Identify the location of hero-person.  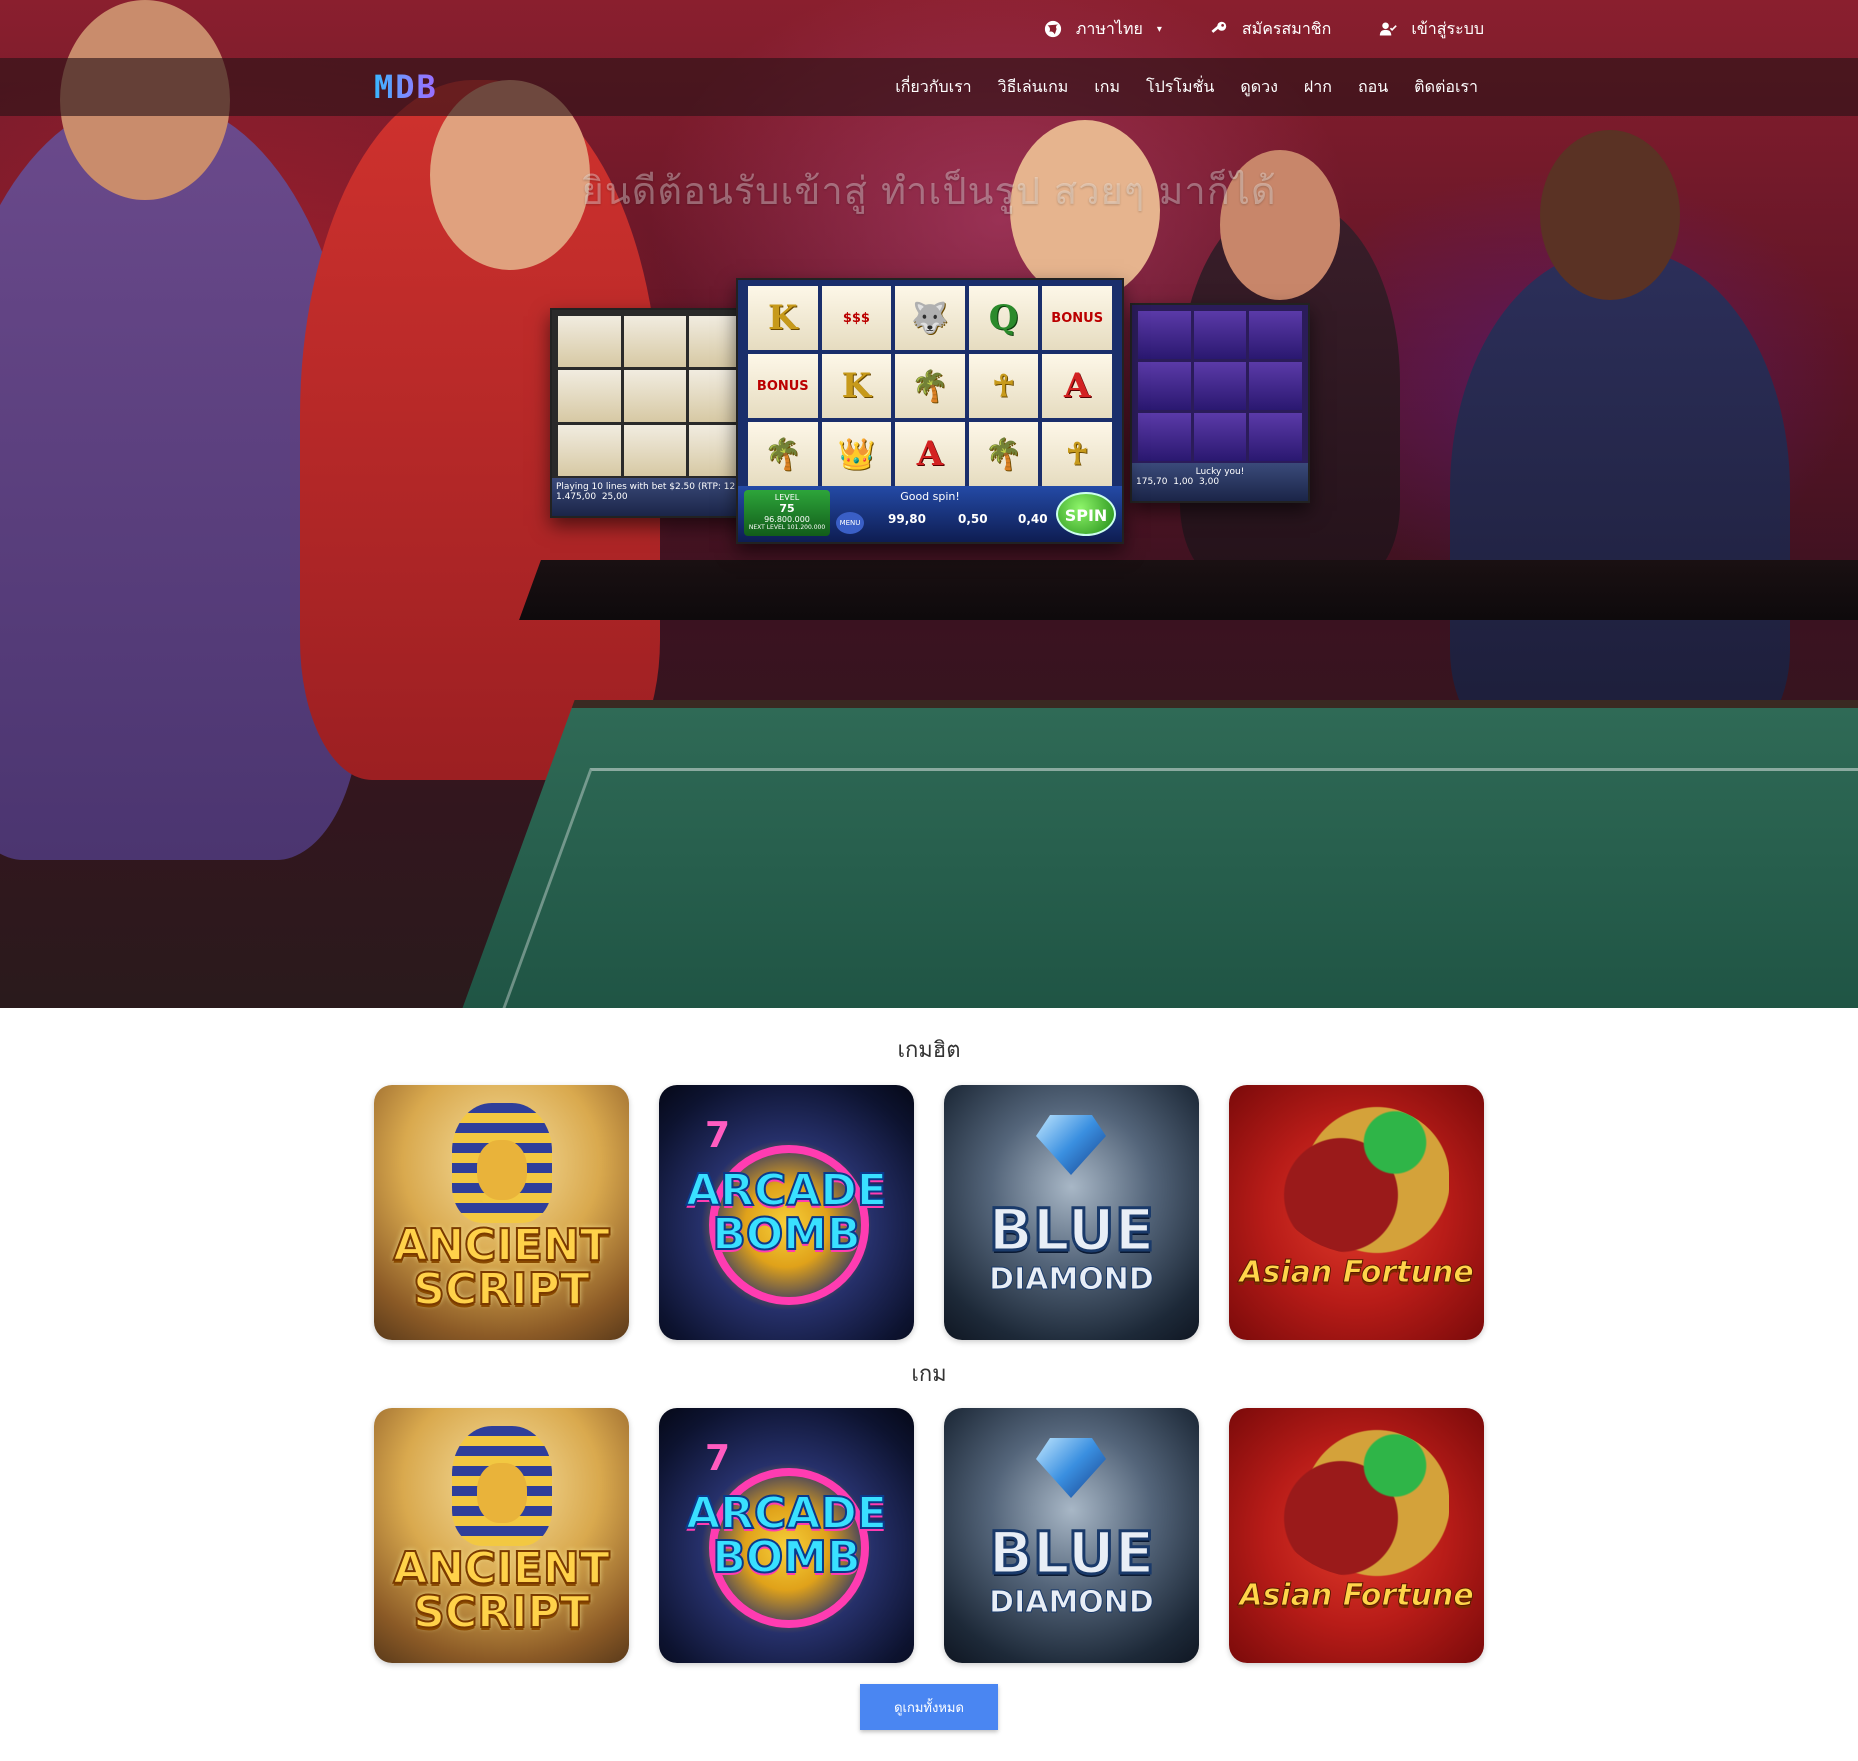
(1620, 500).